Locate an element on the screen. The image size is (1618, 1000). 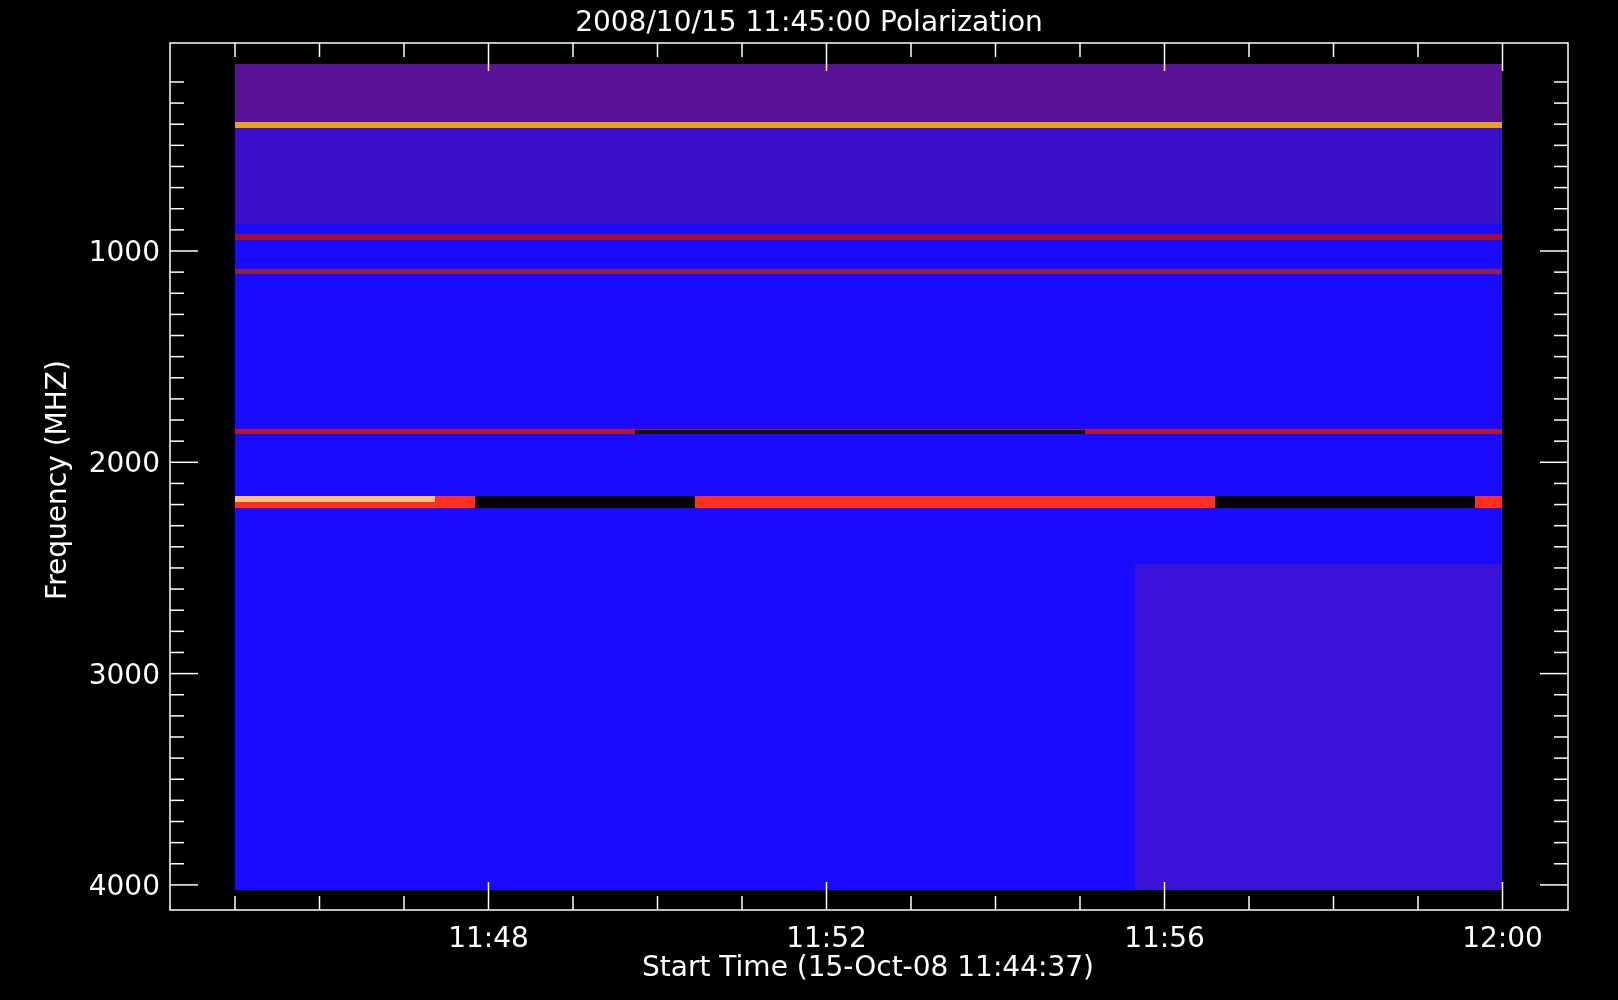
y-tick-label: 4000 is located at coordinates (124, 885).